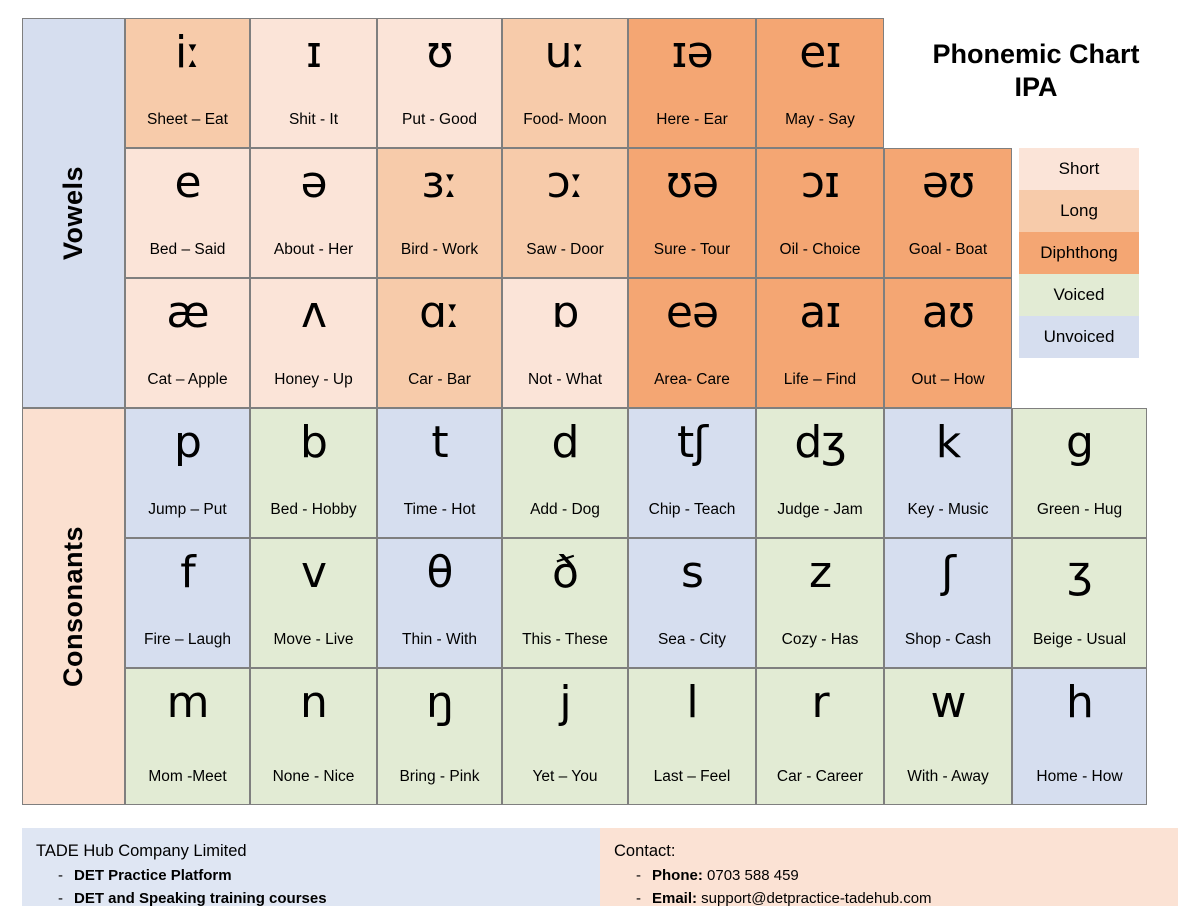  Describe the element at coordinates (948, 473) in the screenshot. I see `consonant-cell: k Key - Music` at that location.